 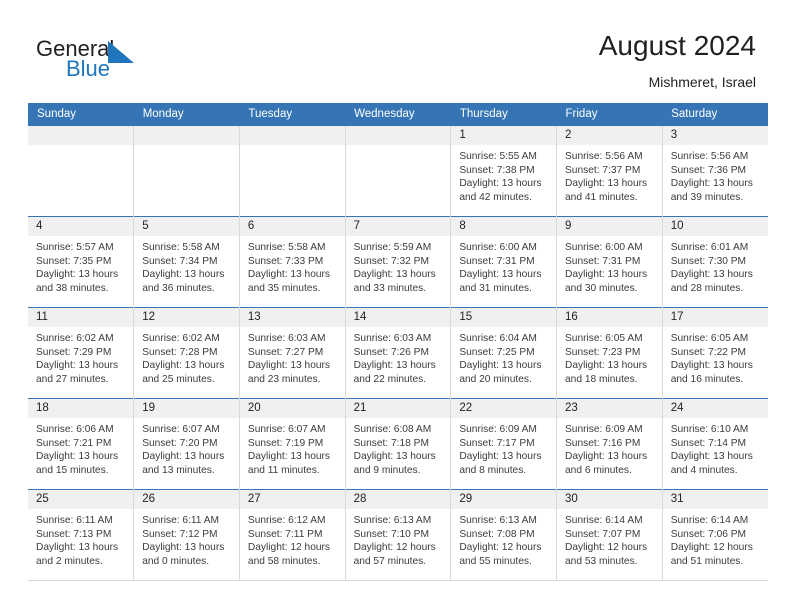 I want to click on daylight-duration-line2: and 2 minutes., so click(x=69, y=561).